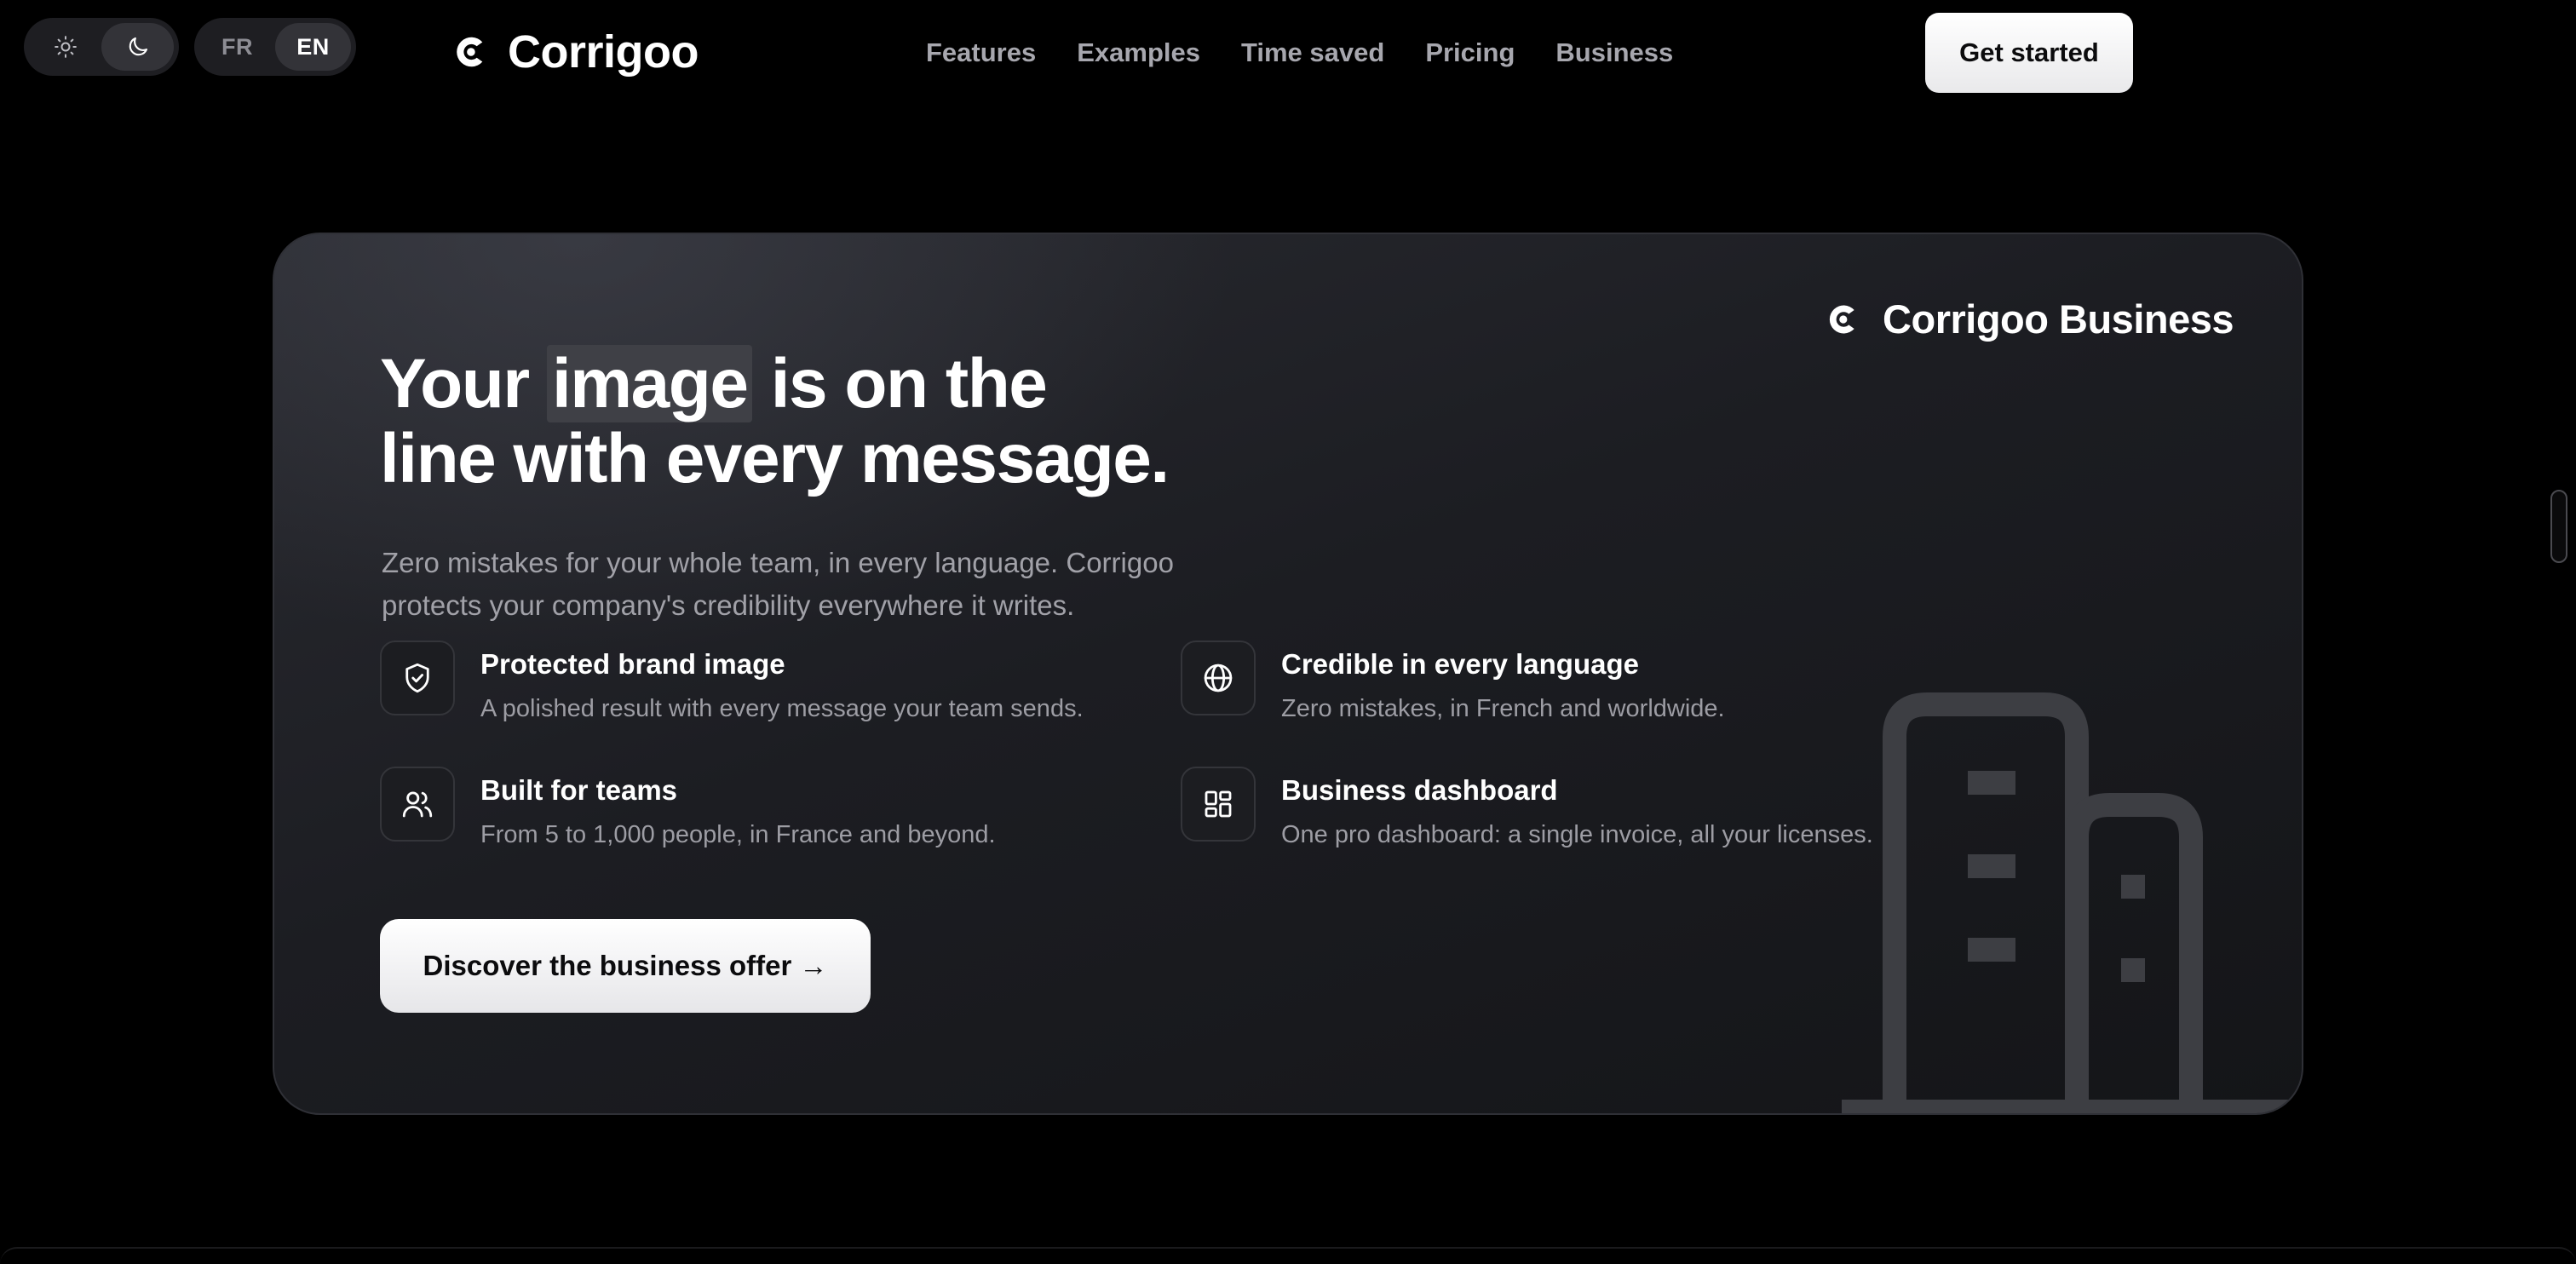 Image resolution: width=2576 pixels, height=1264 pixels. Describe the element at coordinates (417, 678) in the screenshot. I see `shield-check-icon` at that location.